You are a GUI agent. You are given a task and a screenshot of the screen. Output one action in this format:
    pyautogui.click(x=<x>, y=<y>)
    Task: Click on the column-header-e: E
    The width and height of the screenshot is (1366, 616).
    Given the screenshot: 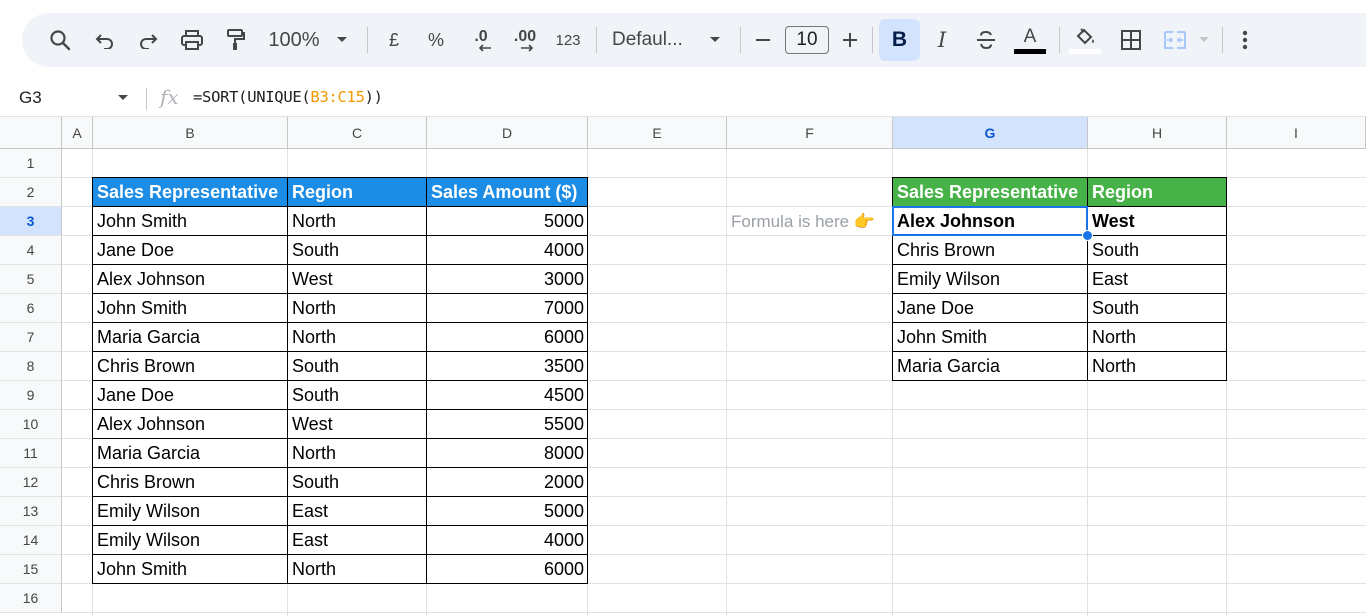 What is the action you would take?
    pyautogui.click(x=657, y=133)
    